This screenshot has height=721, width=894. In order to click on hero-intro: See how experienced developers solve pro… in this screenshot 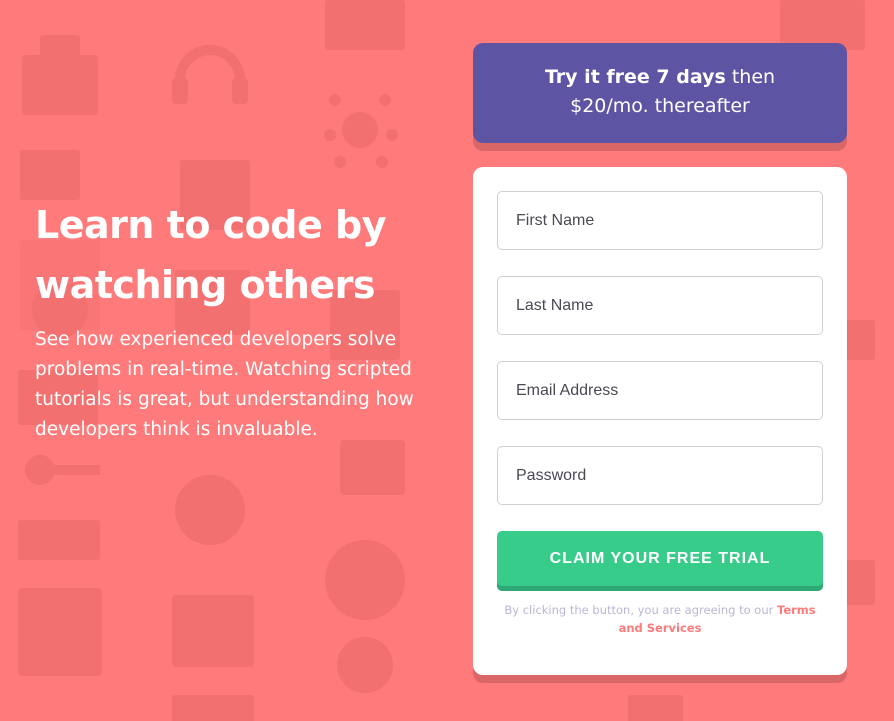, I will do `click(224, 384)`.